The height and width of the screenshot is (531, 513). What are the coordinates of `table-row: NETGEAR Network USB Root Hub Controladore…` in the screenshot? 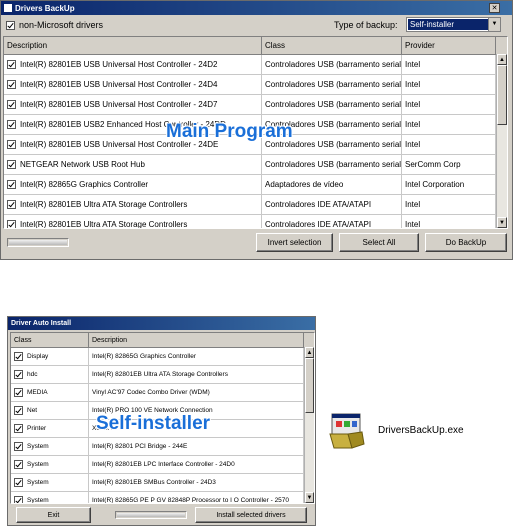 It's located at (255, 165).